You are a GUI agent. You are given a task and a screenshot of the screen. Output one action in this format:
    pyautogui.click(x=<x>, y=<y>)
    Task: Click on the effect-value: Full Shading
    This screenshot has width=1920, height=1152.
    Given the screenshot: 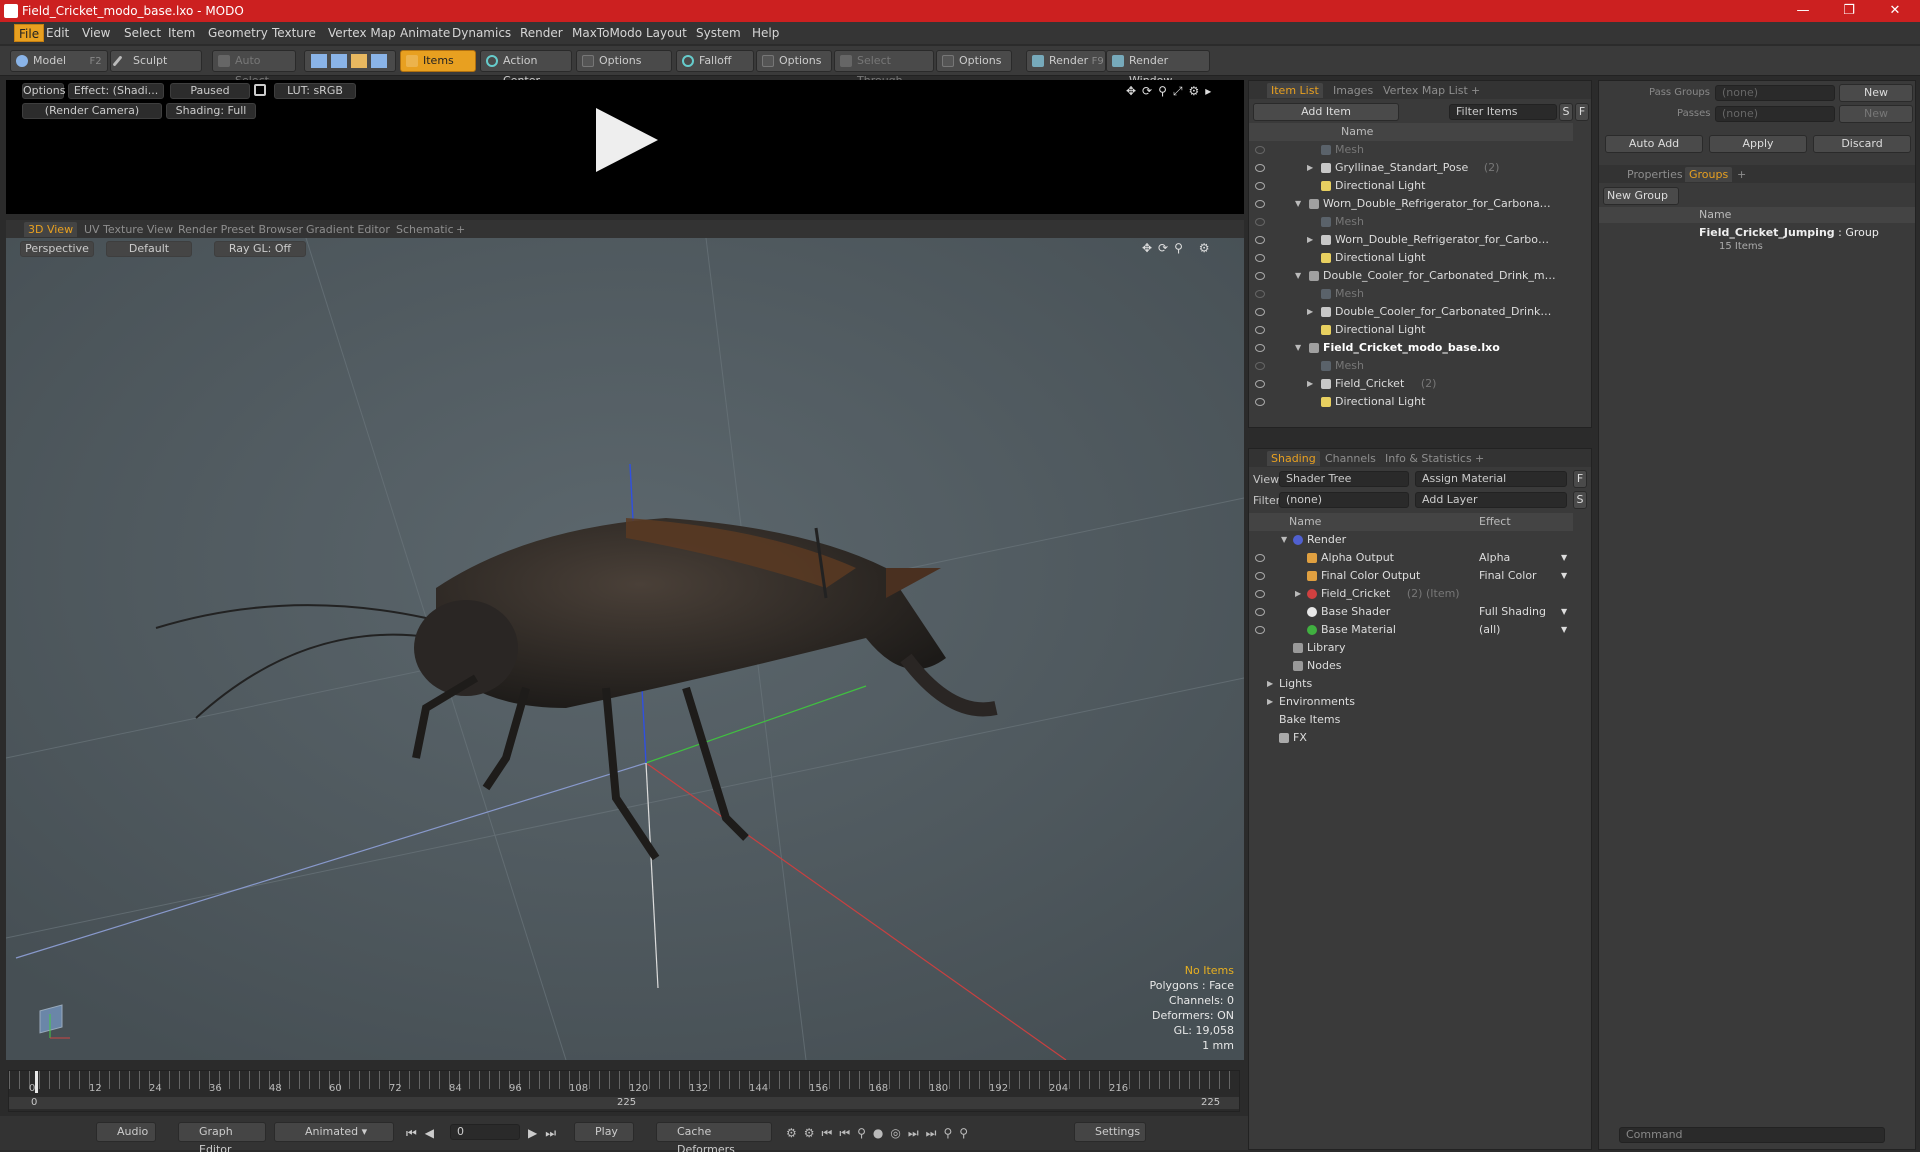 What is the action you would take?
    pyautogui.click(x=1512, y=612)
    